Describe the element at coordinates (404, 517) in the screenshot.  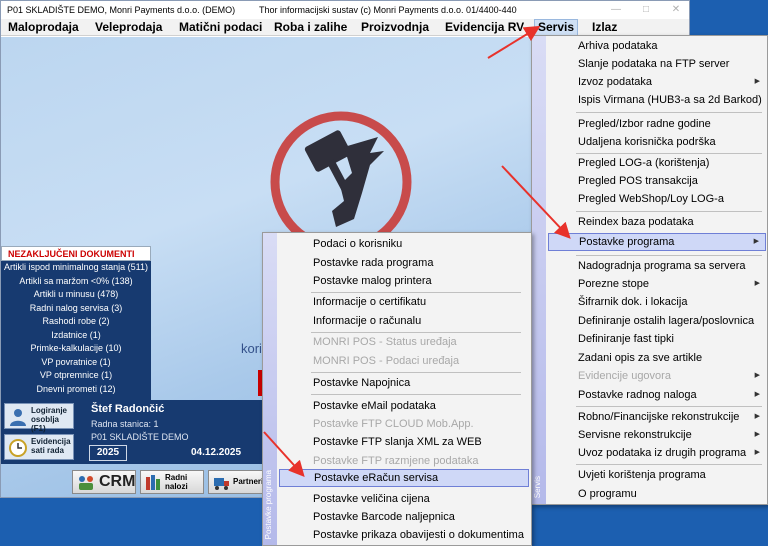
I see `menu-item-barcode: Postavke Barcode naljepnica` at that location.